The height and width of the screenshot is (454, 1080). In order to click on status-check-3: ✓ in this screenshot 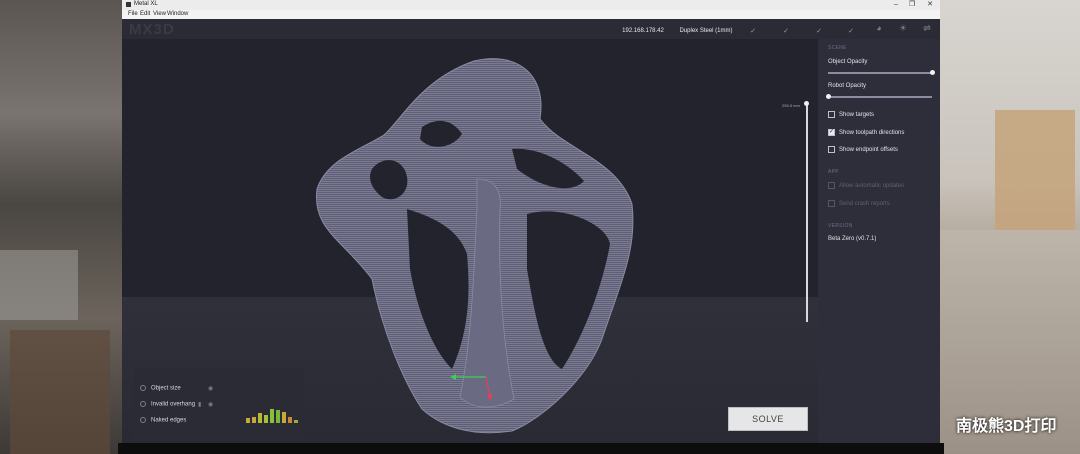, I will do `click(819, 28)`.